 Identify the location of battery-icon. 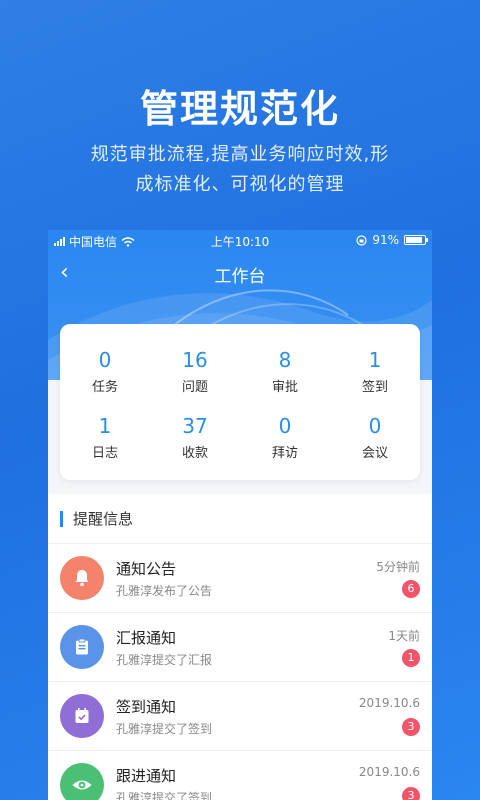
(416, 240).